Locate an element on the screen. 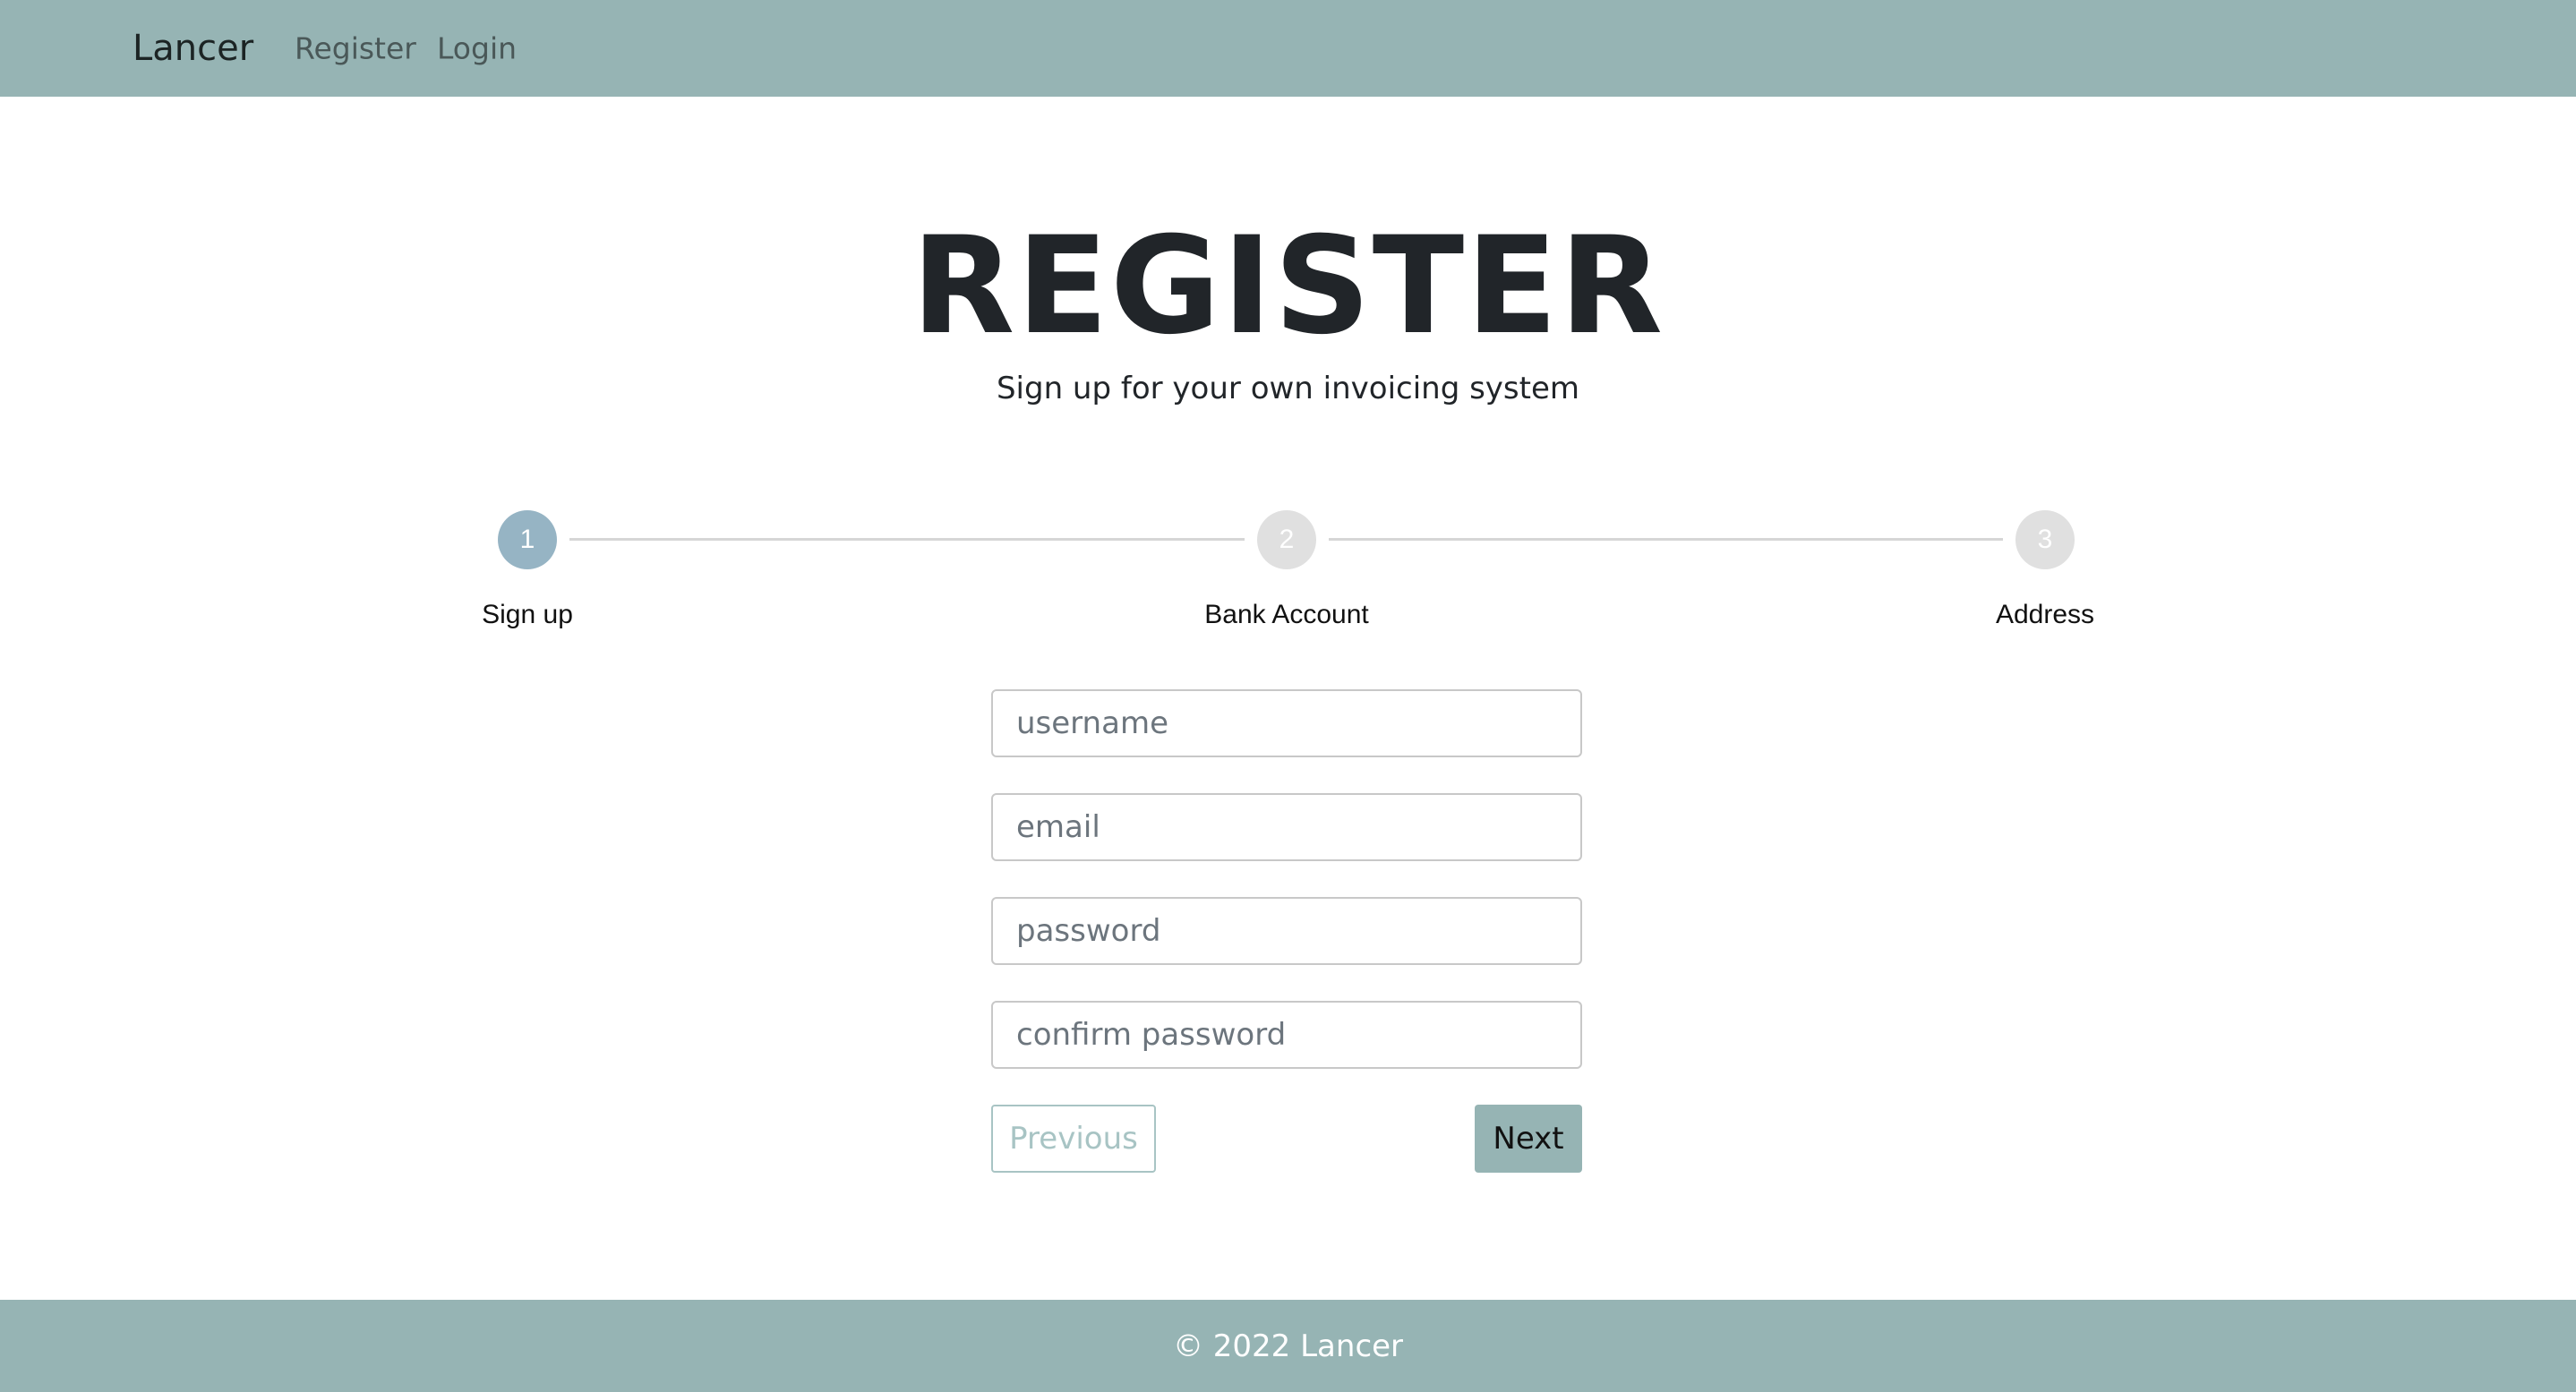 The width and height of the screenshot is (2576, 1392). step-2-label: Bank Account is located at coordinates (1286, 614).